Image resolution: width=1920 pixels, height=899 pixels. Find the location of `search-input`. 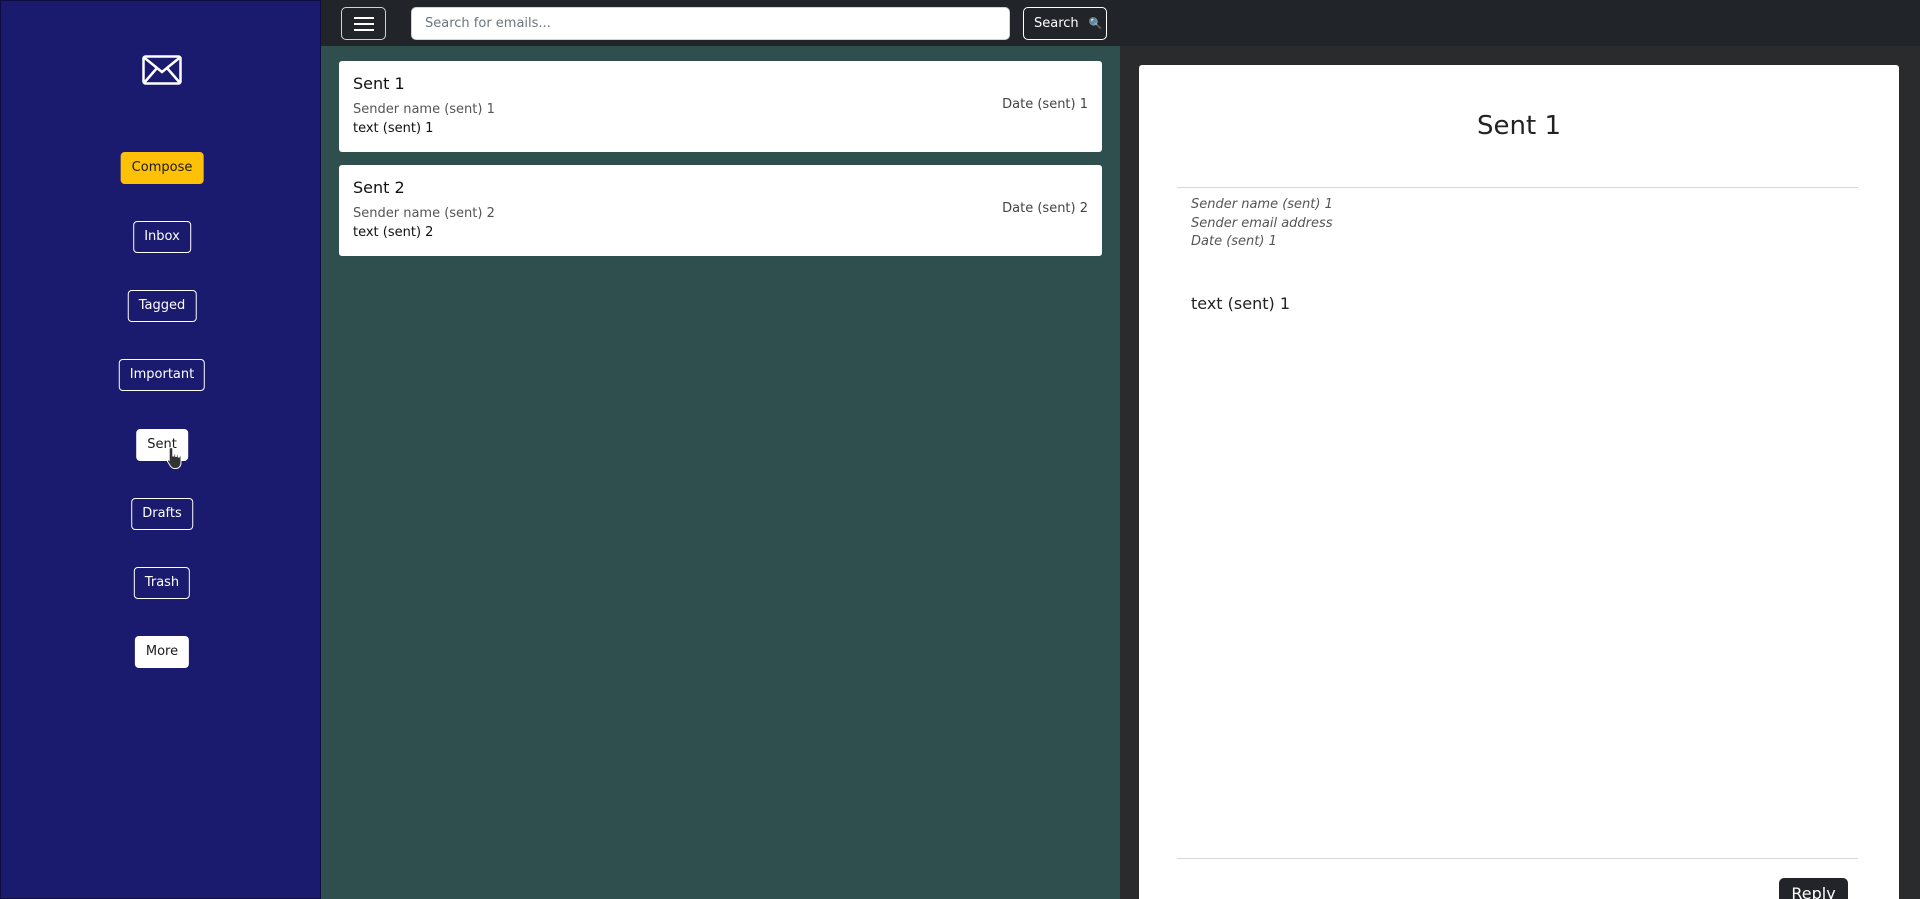

search-input is located at coordinates (710, 23).